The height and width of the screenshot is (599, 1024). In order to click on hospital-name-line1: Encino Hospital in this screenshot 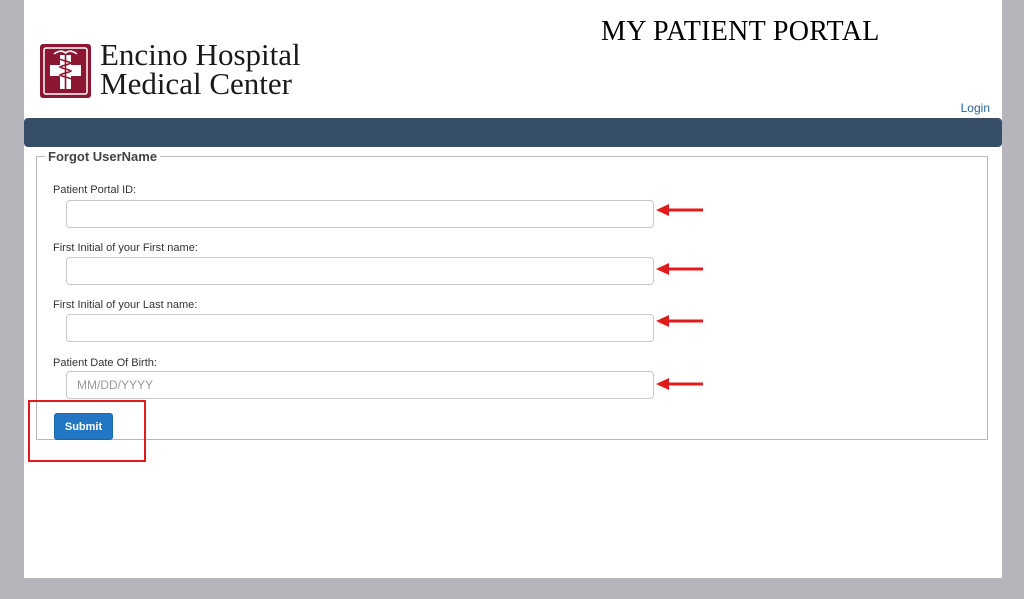, I will do `click(200, 54)`.